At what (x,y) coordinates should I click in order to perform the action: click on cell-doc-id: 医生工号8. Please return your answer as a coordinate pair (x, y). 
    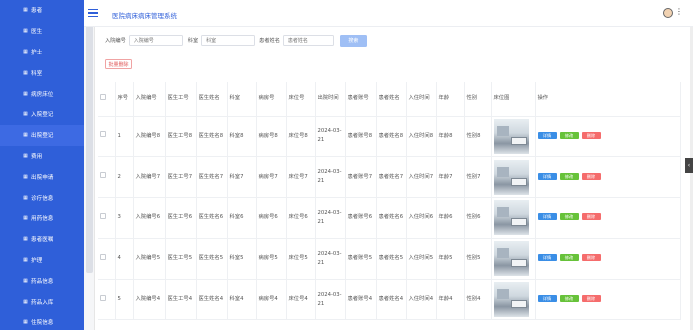
    Looking at the image, I should click on (181, 137).